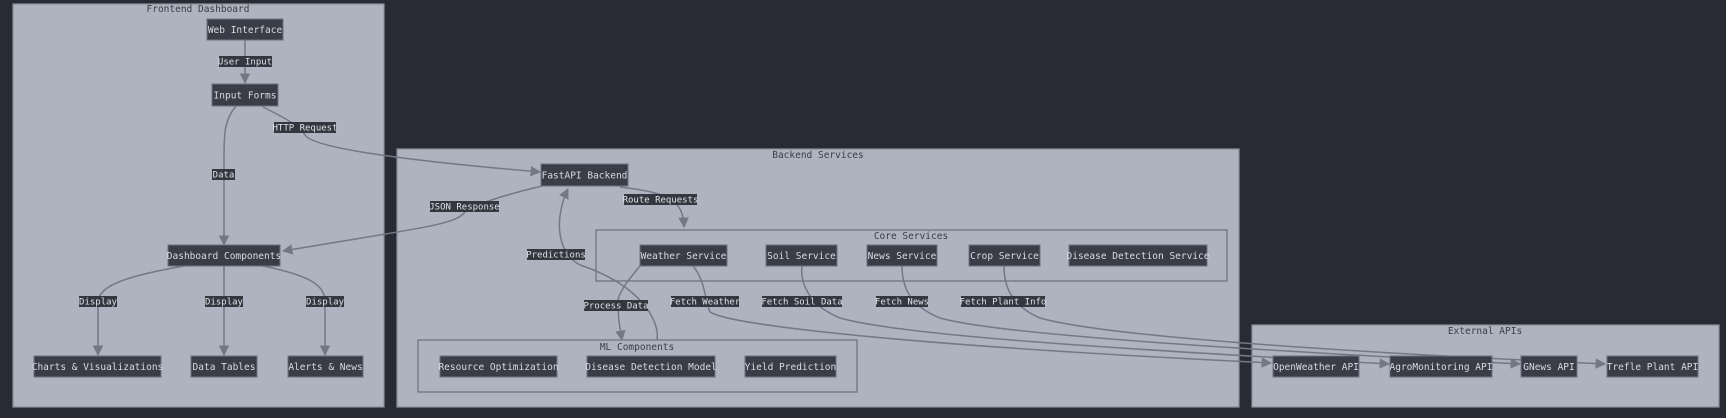 The height and width of the screenshot is (418, 1726). I want to click on node-yield-prediction: Yield Prediction, so click(790, 366).